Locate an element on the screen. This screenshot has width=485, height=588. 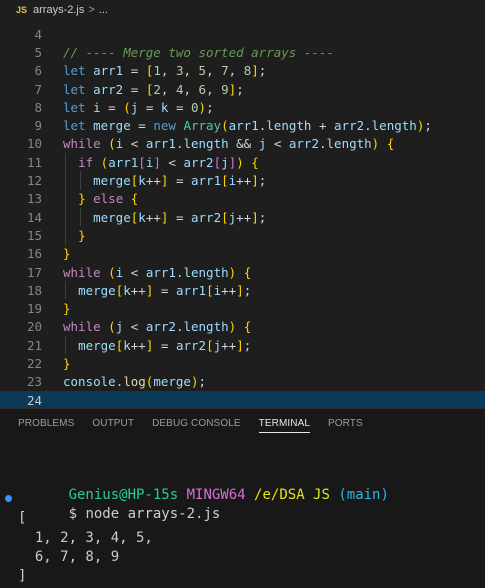
javascript-file-icon: JS is located at coordinates (22, 10).